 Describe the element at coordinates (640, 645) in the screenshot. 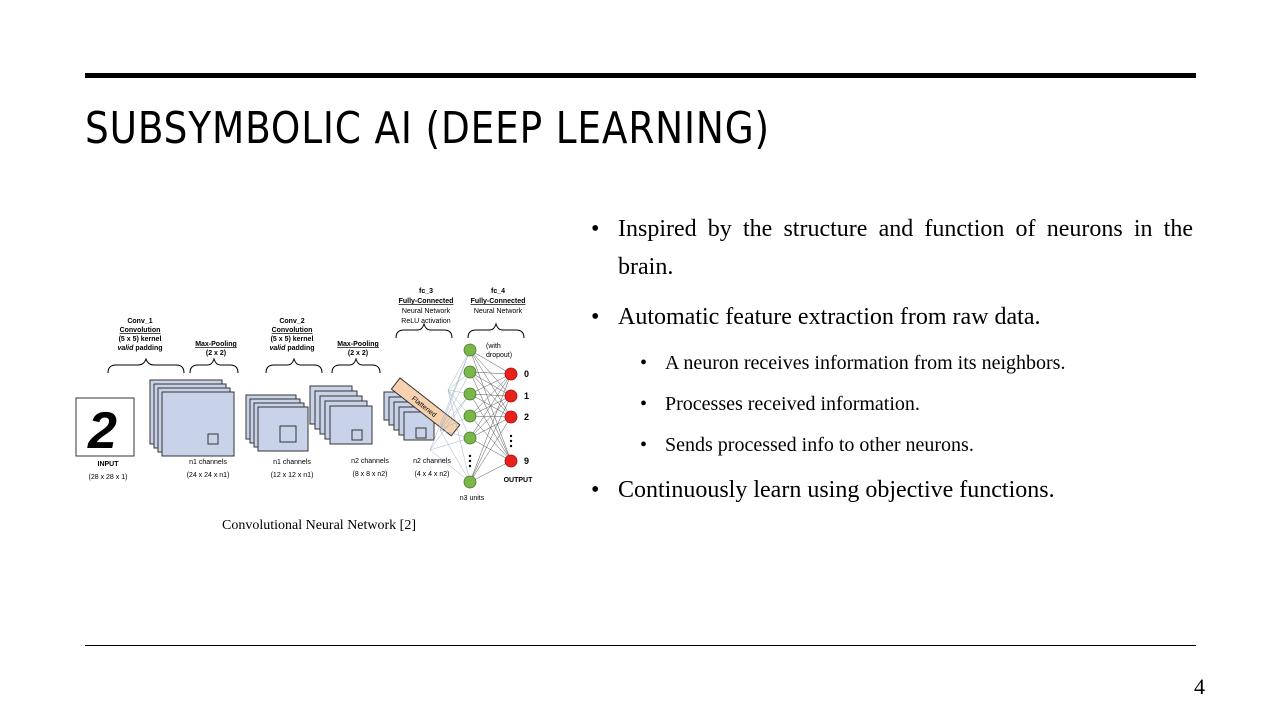

I see `bottom-rule` at that location.